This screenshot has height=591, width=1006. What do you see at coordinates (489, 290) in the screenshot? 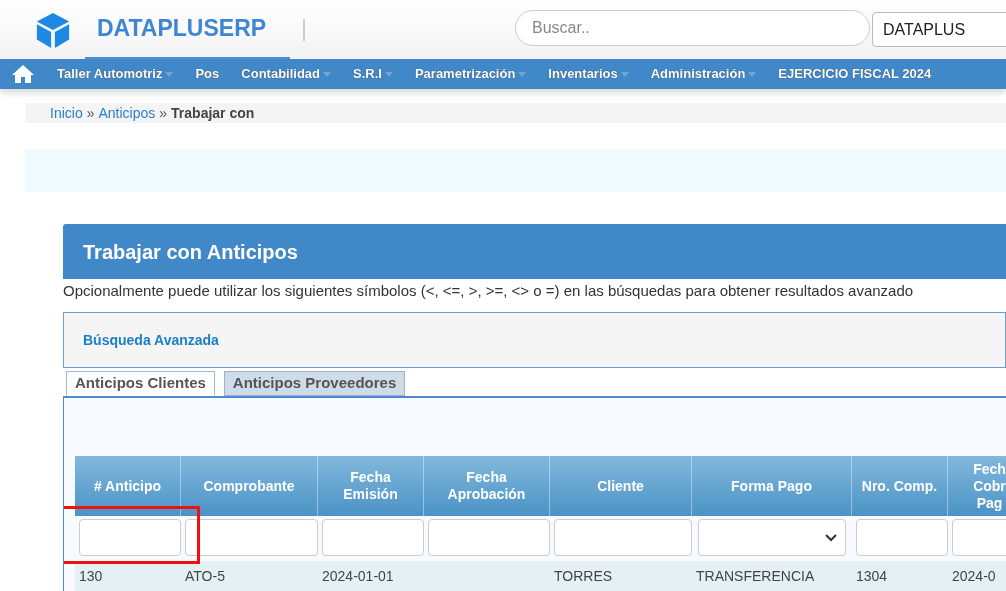
I see `hint-text: Opcionalmente puede utilizar los siguientes símbolos (<, <=, >, >=, <> o =) en las búsquedas para obtener resultados avanzado` at bounding box center [489, 290].